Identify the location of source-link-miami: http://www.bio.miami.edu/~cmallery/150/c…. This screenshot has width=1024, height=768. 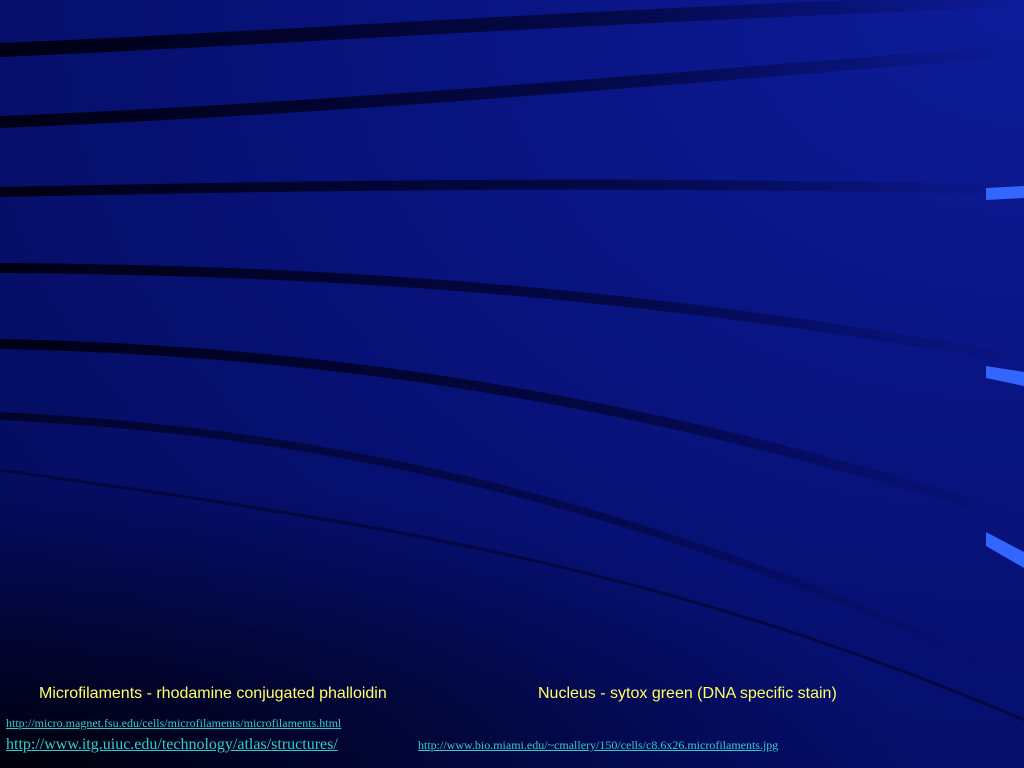
(598, 745).